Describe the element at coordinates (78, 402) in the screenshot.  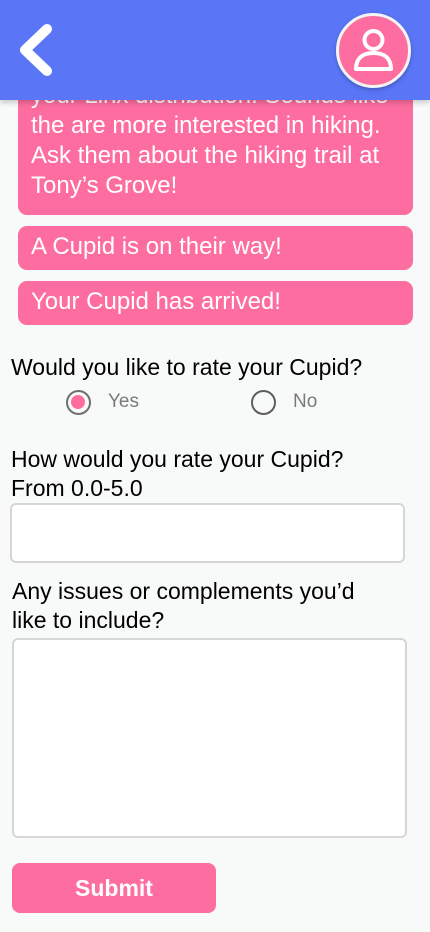
I see `radio-yes-circle` at that location.